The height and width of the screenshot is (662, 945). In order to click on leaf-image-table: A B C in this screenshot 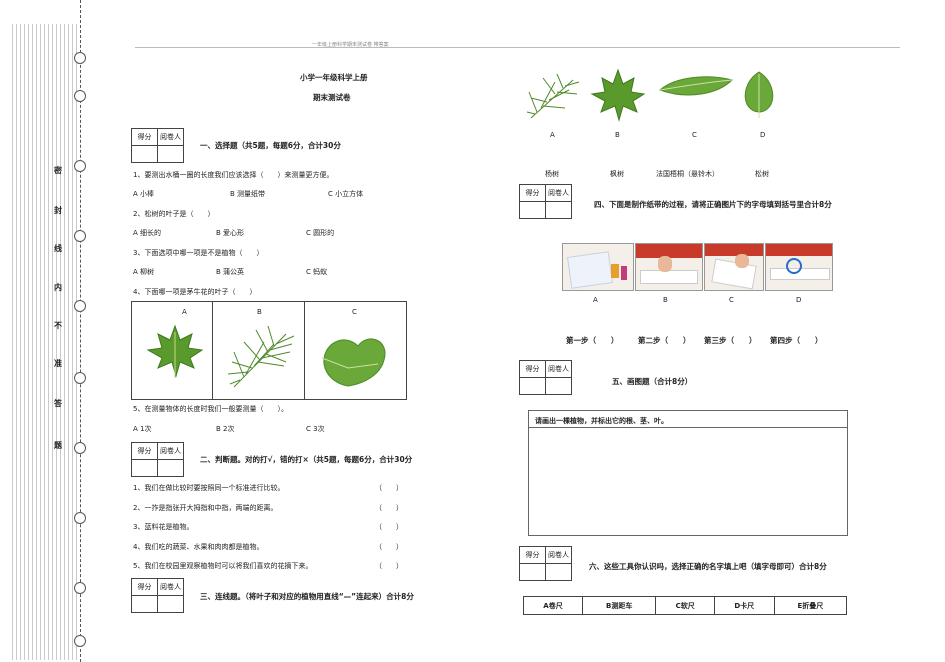, I will do `click(269, 350)`.